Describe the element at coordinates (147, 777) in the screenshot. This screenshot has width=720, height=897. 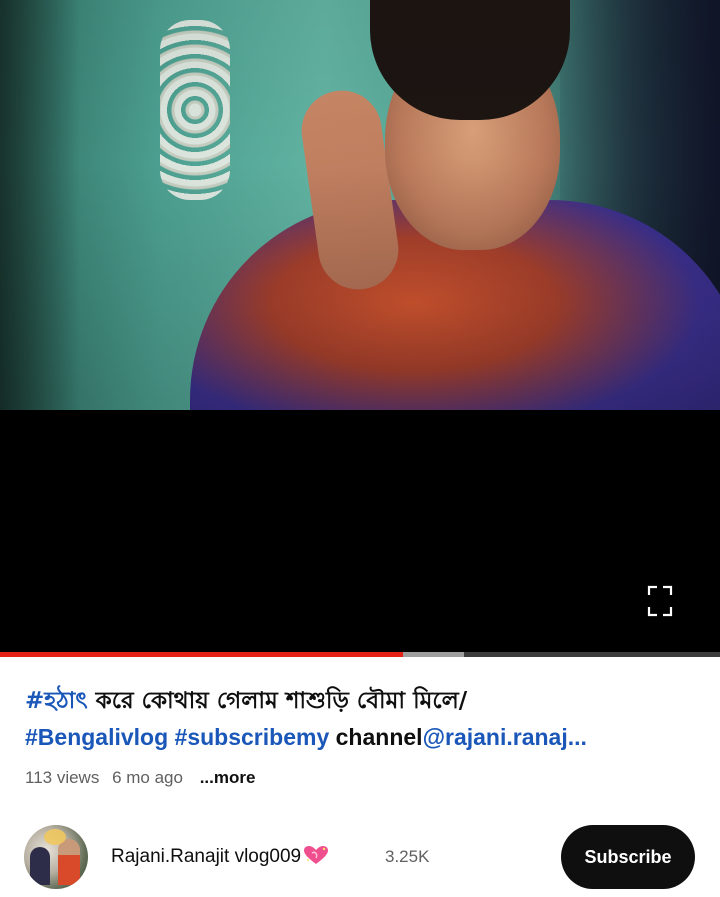
I see `upload-age: 6 mo ago` at that location.